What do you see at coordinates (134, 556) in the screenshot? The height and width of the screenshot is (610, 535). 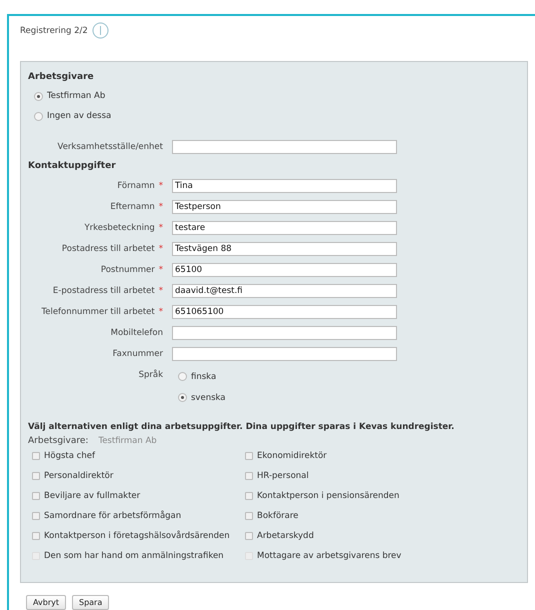 I see `checkbox-label: Den som har hand om anmälningstrafiken` at bounding box center [134, 556].